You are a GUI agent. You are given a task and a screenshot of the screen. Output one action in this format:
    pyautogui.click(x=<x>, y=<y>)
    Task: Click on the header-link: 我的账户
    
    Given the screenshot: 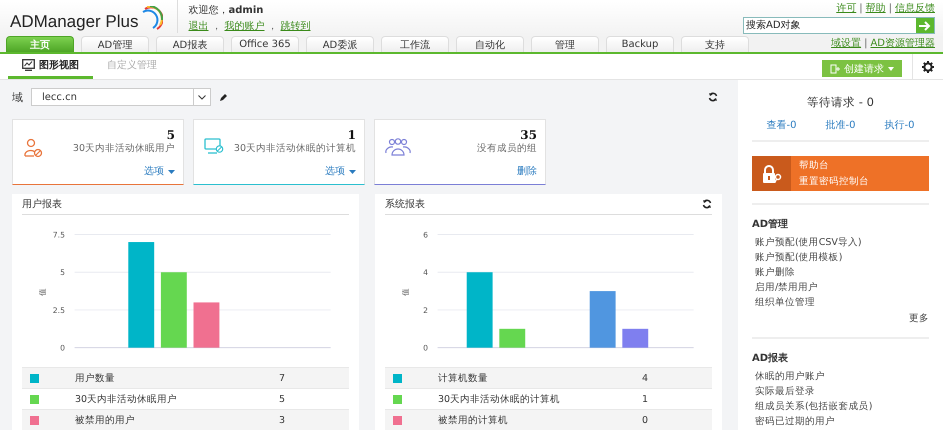 What is the action you would take?
    pyautogui.click(x=244, y=26)
    